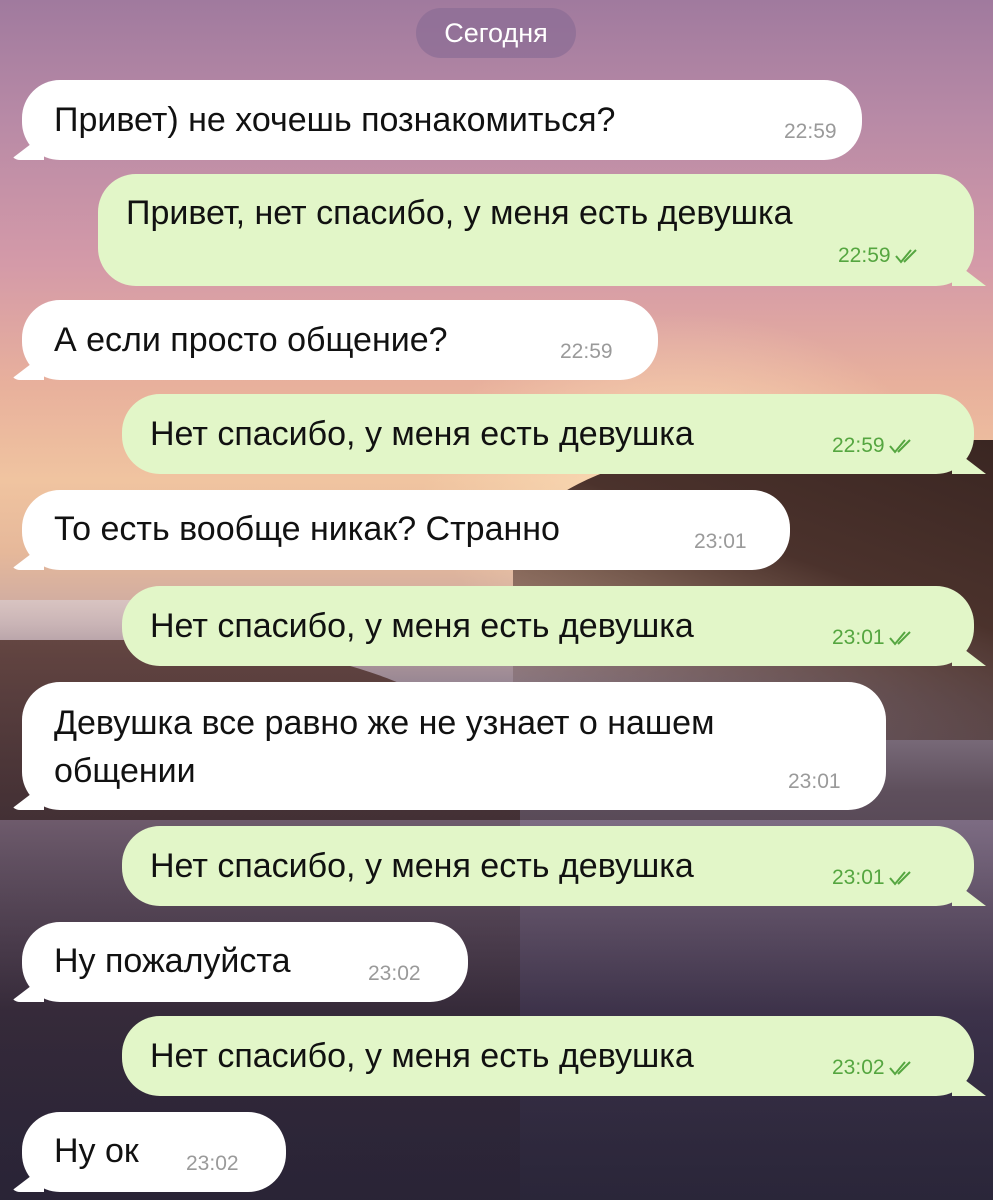 This screenshot has width=993, height=1200. What do you see at coordinates (335, 120) in the screenshot?
I see `message-text: Привет) не хочешь познакомиться?` at bounding box center [335, 120].